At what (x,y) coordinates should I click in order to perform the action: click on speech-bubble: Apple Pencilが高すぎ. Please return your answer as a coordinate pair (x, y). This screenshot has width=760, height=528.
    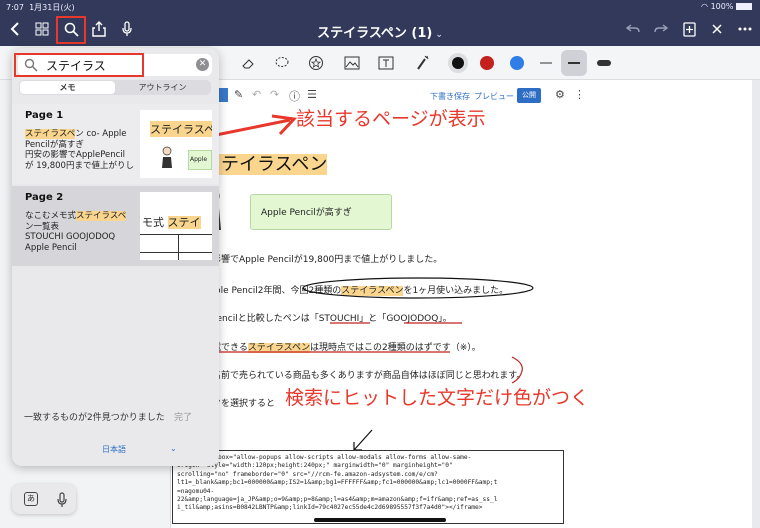
    Looking at the image, I should click on (321, 212).